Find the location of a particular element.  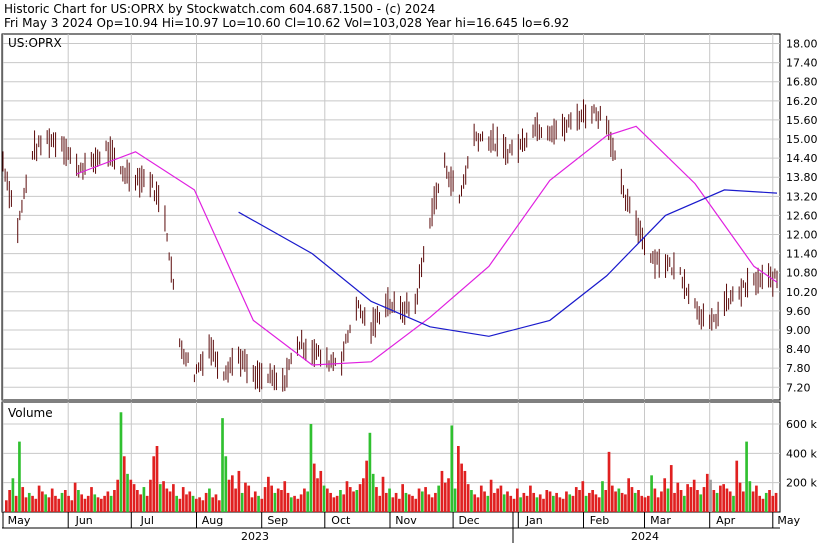

price-tick-label: 15.00 is located at coordinates (802, 139).